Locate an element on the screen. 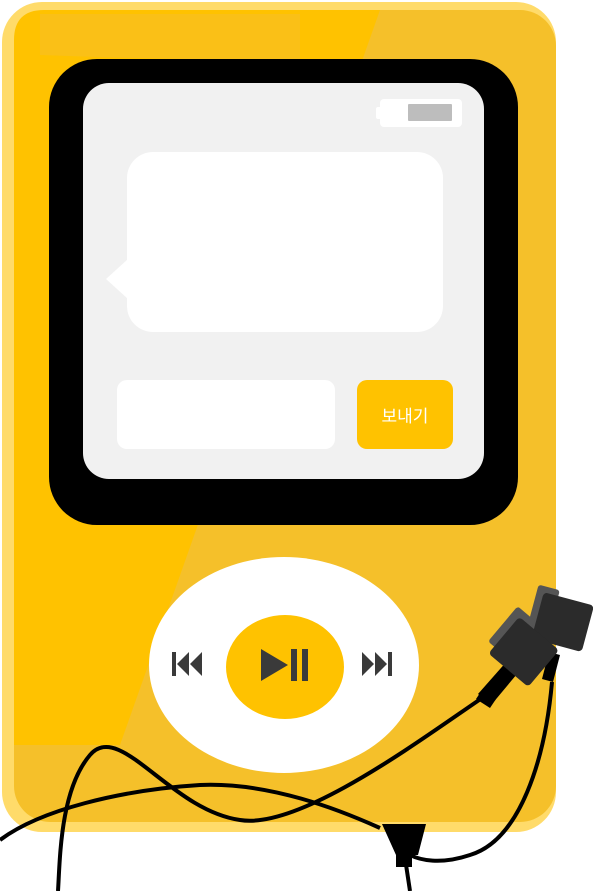 This screenshot has width=593, height=891. headphone-jack-tip is located at coordinates (404, 861).